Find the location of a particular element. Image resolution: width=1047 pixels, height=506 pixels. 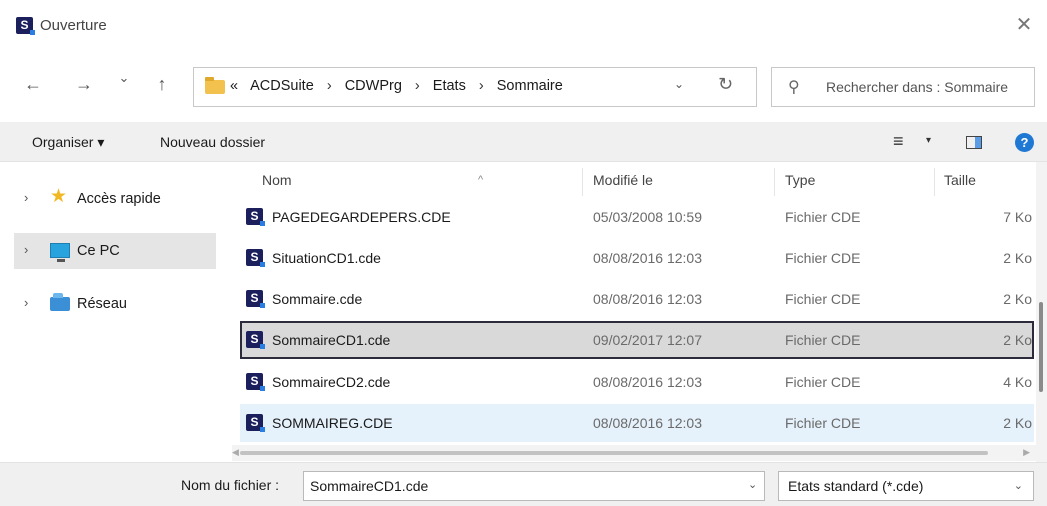

computer-icon is located at coordinates (60, 252).